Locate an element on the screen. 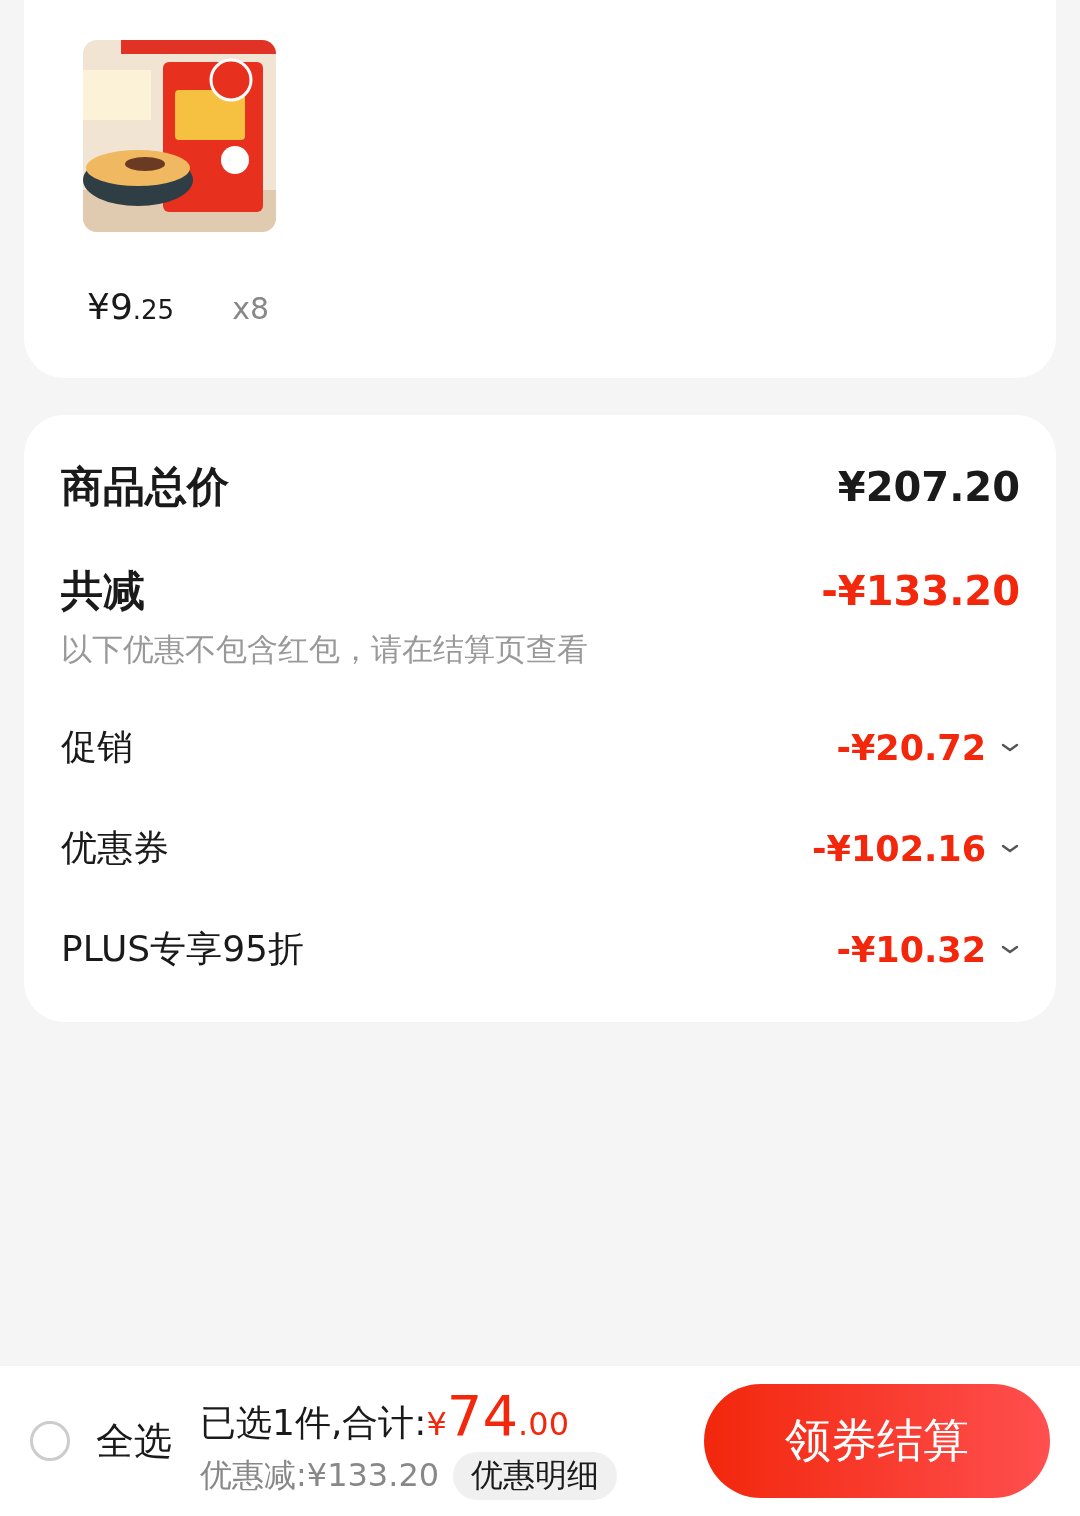 This screenshot has width=1080, height=1516. select-all-label: 全选 is located at coordinates (134, 1441).